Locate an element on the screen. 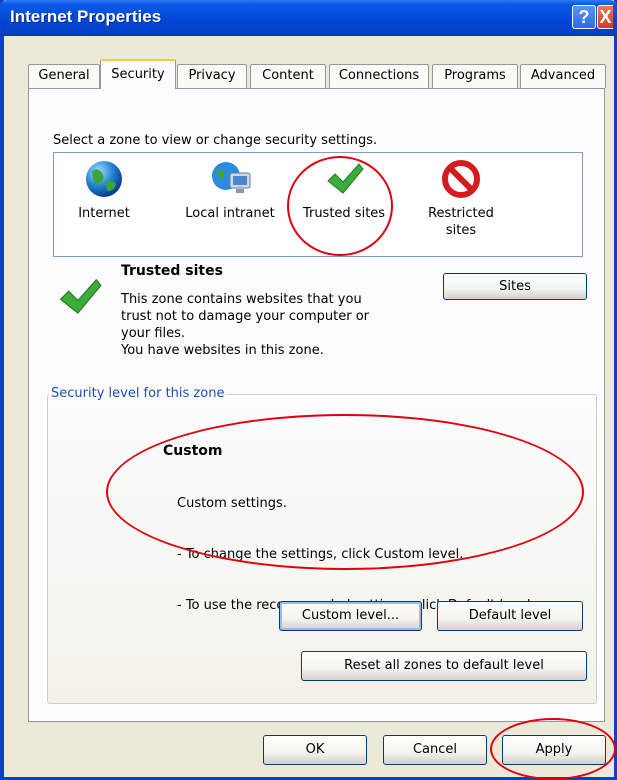 This screenshot has width=617, height=780. prohibited-icon is located at coordinates (461, 179).